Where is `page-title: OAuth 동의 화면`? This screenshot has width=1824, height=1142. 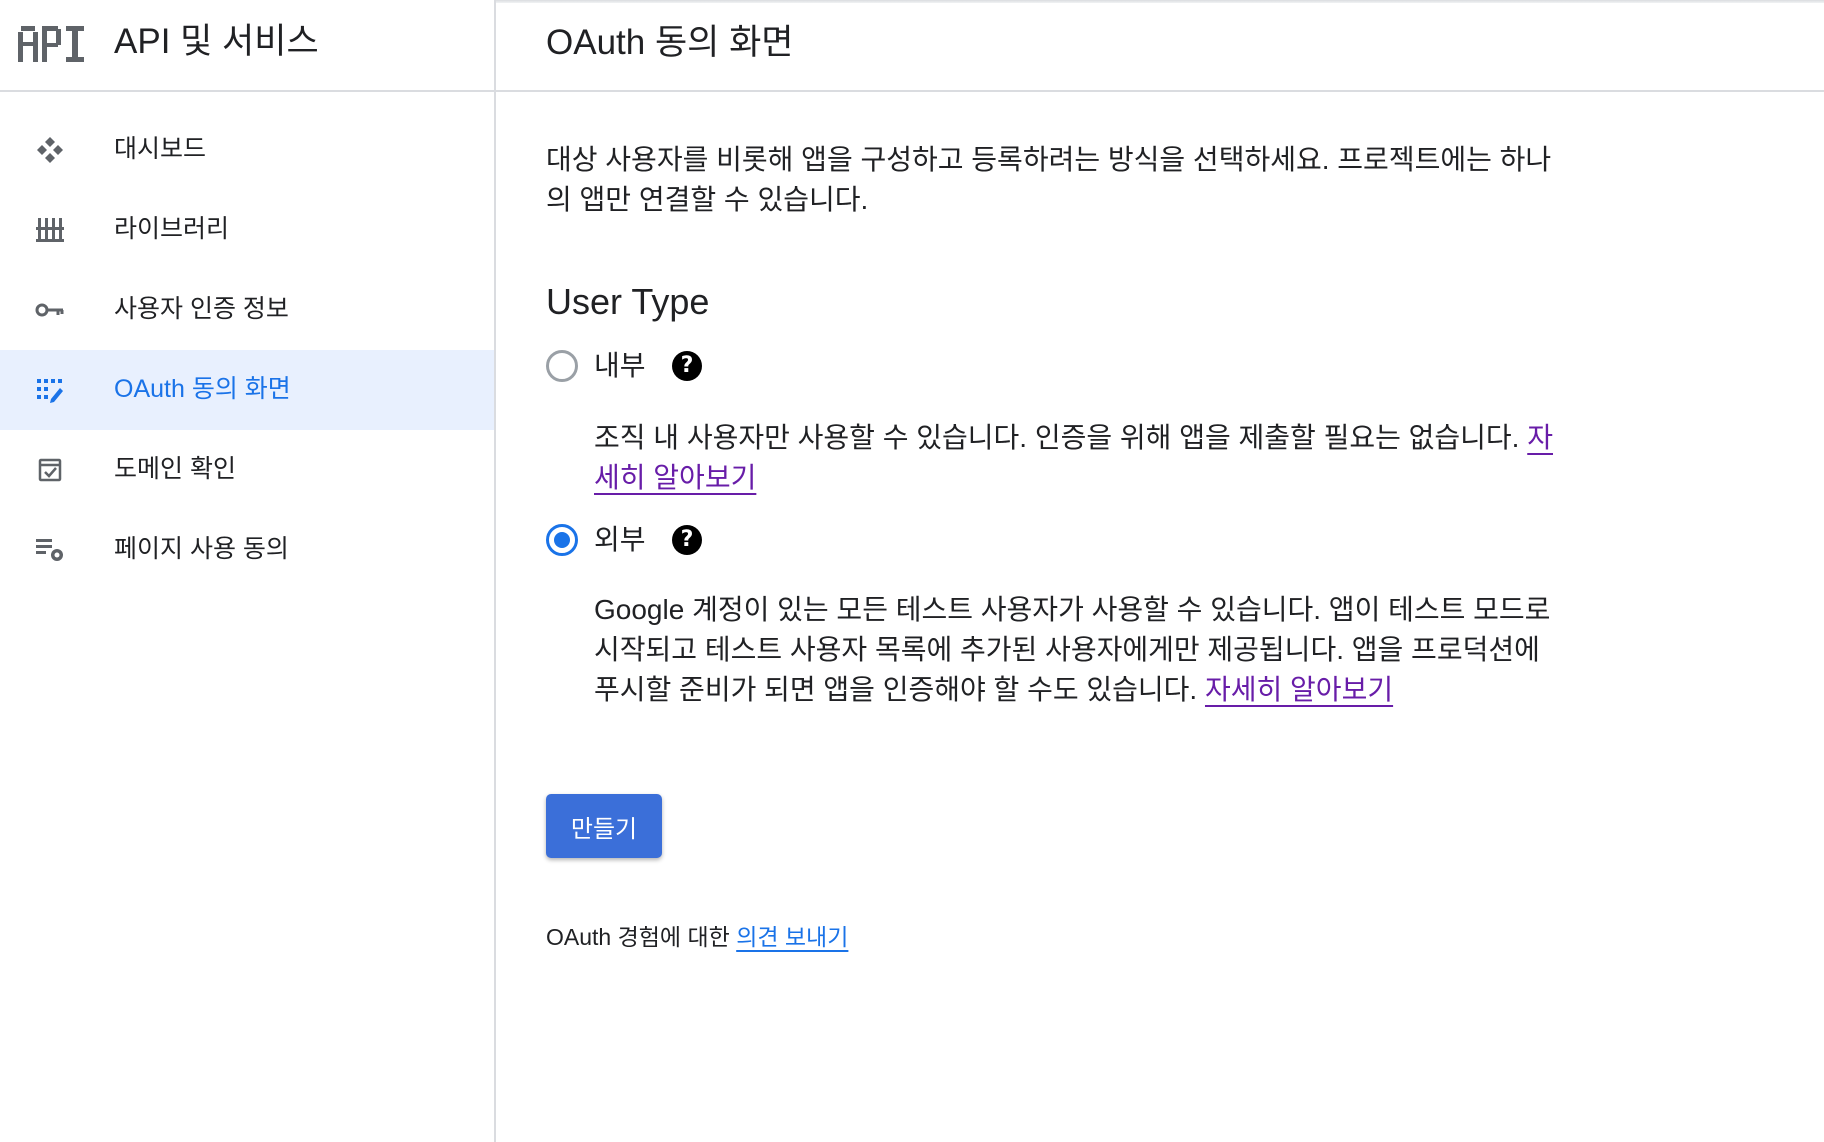
page-title: OAuth 동의 화면 is located at coordinates (670, 42).